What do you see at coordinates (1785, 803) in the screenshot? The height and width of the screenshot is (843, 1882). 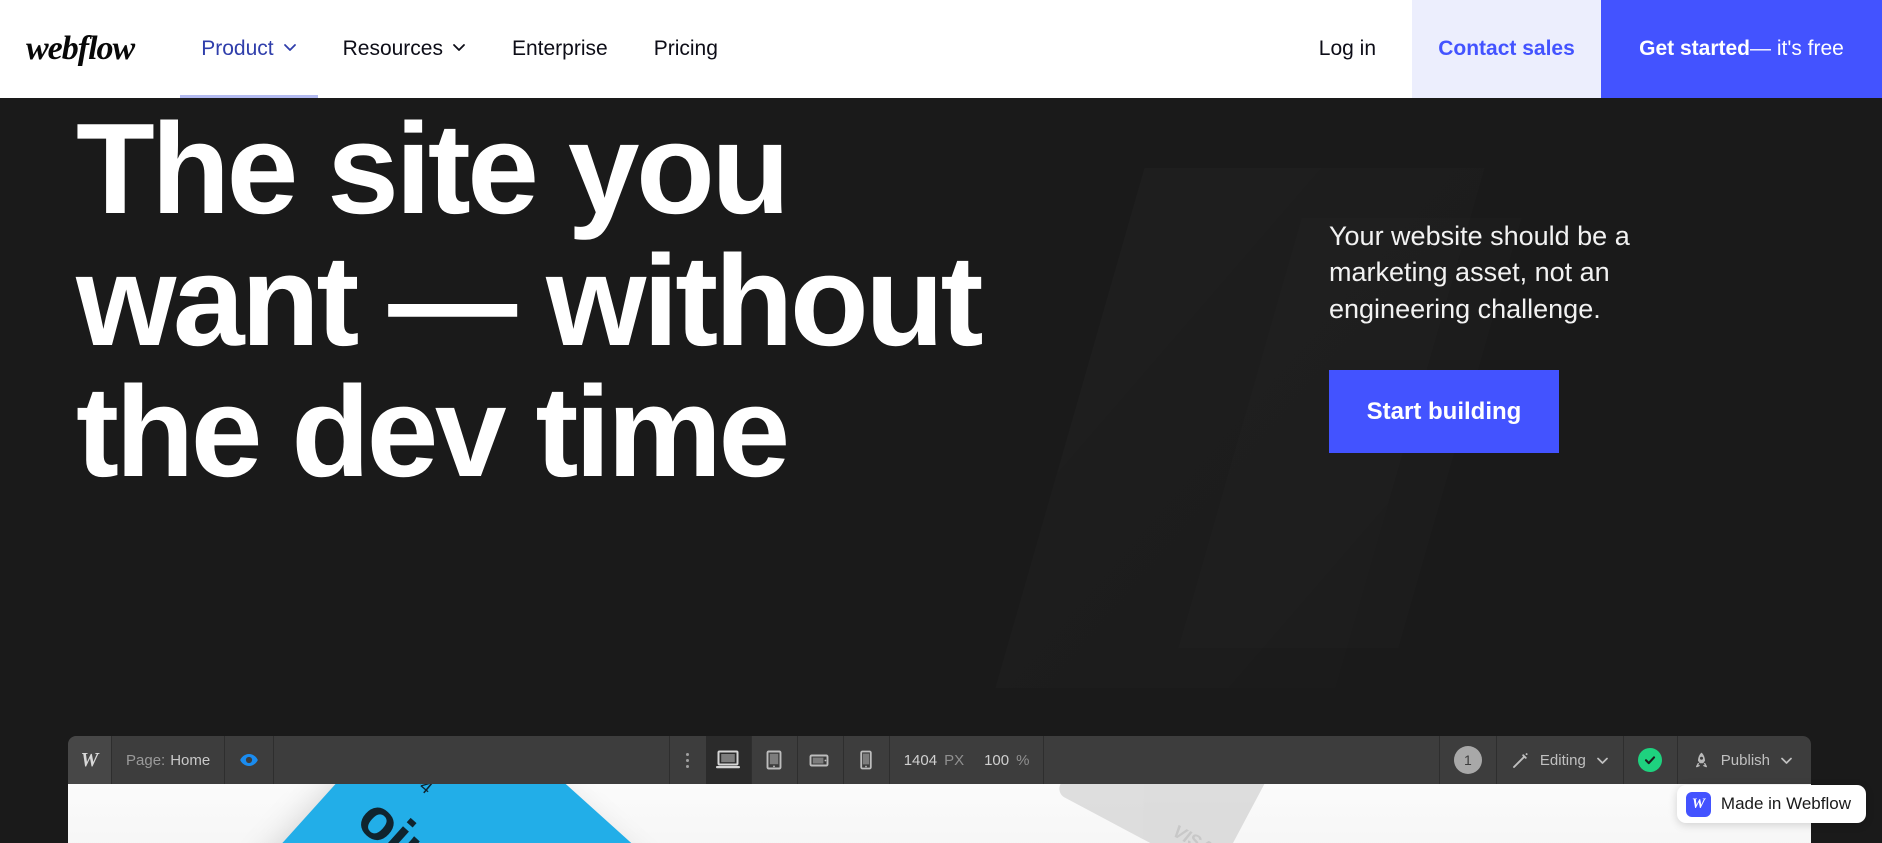 I see `made-in-webflow-label: Made in Webflow` at bounding box center [1785, 803].